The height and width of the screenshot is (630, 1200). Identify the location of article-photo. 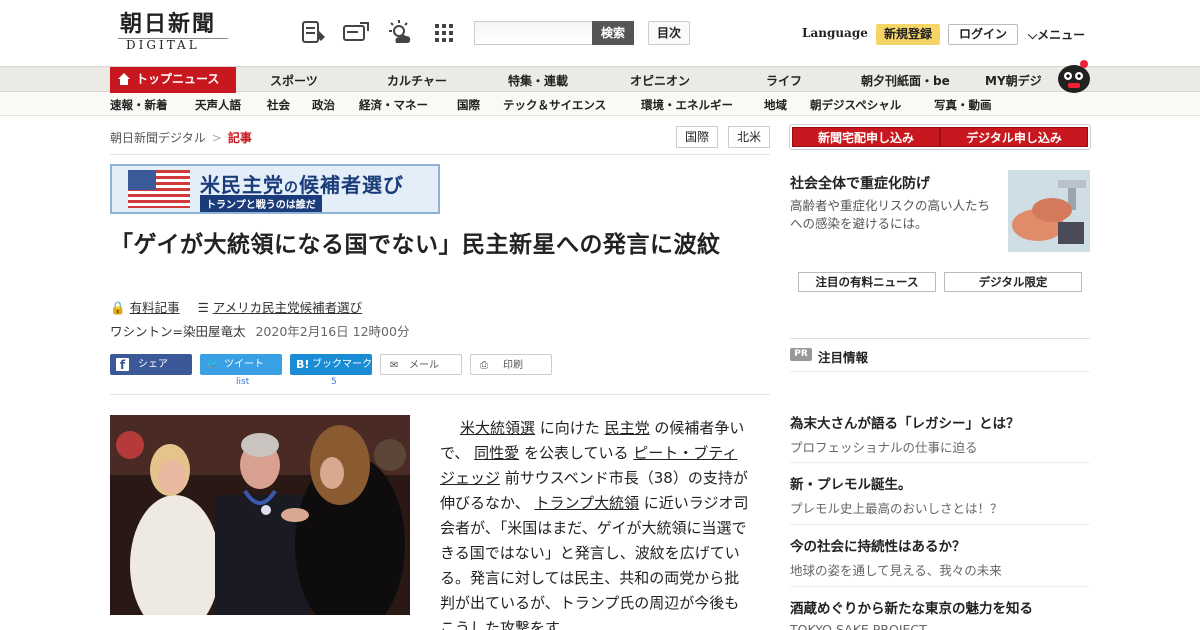
(260, 515).